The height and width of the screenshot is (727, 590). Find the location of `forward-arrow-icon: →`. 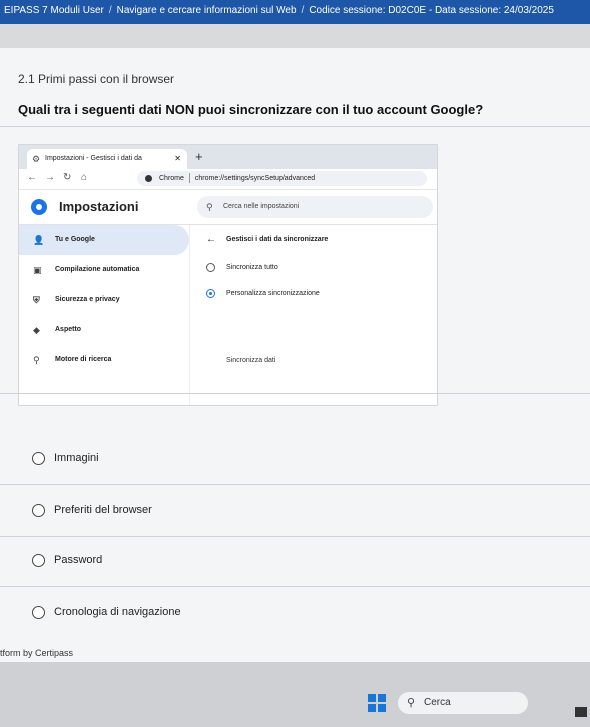

forward-arrow-icon: → is located at coordinates (50, 177).